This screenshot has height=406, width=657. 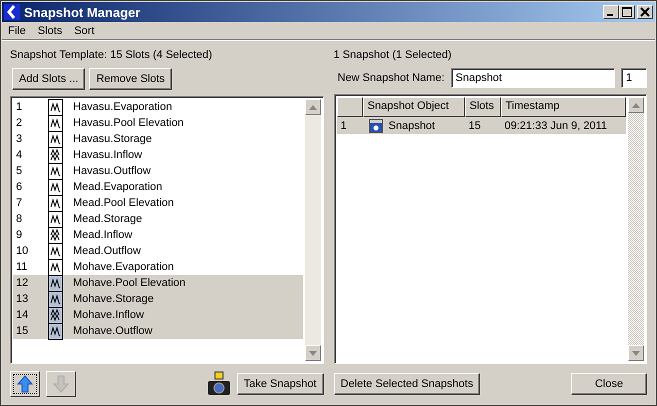 What do you see at coordinates (107, 251) in the screenshot?
I see `slot-name: Mead.Outflow` at bounding box center [107, 251].